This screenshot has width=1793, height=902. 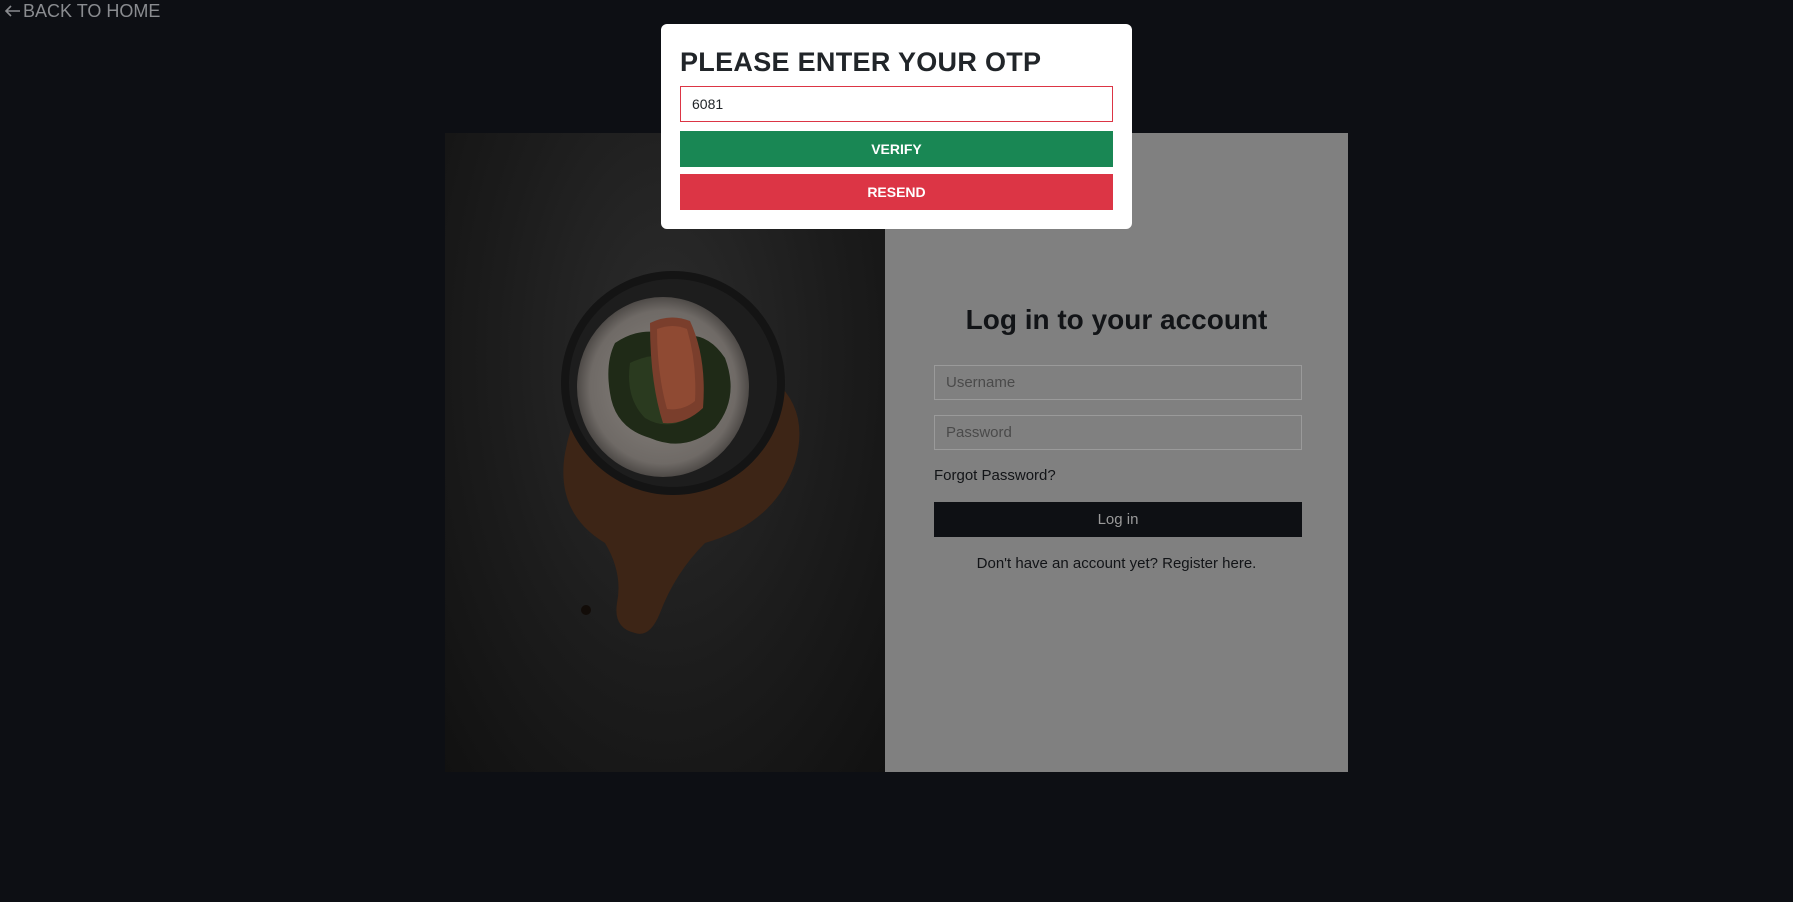 I want to click on back-to-home-label: BACK TO HOME, so click(x=92, y=10).